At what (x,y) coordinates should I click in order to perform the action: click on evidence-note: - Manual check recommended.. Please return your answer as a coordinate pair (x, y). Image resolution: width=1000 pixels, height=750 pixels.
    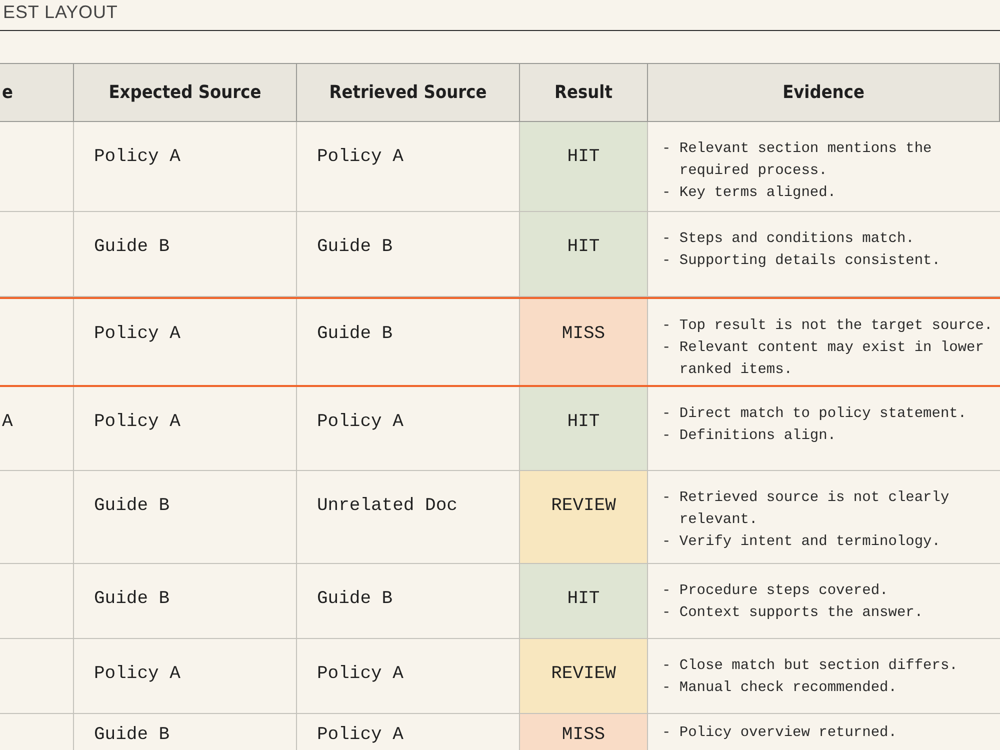
    Looking at the image, I should click on (780, 688).